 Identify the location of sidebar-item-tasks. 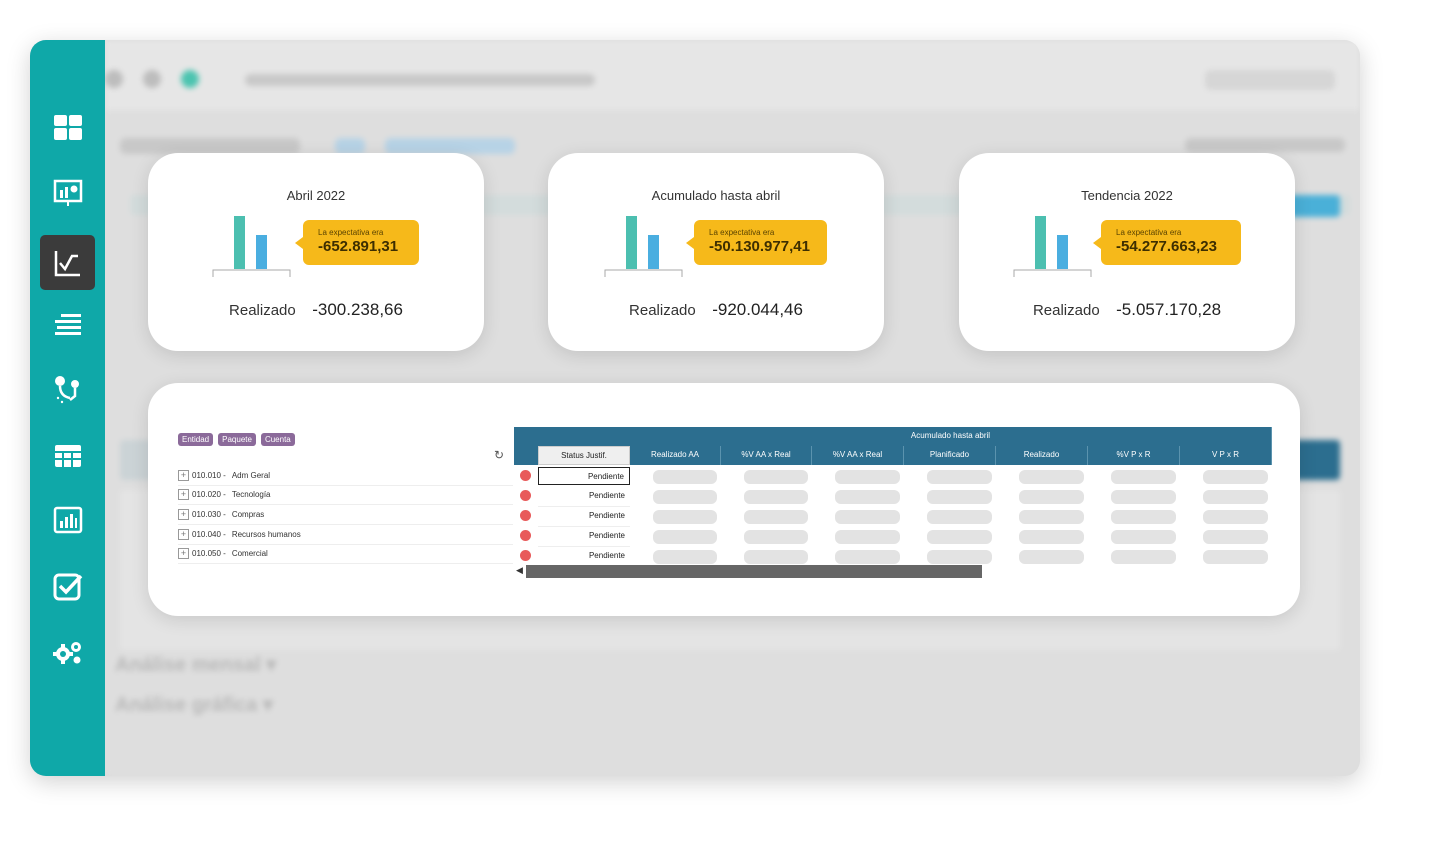
(67, 585).